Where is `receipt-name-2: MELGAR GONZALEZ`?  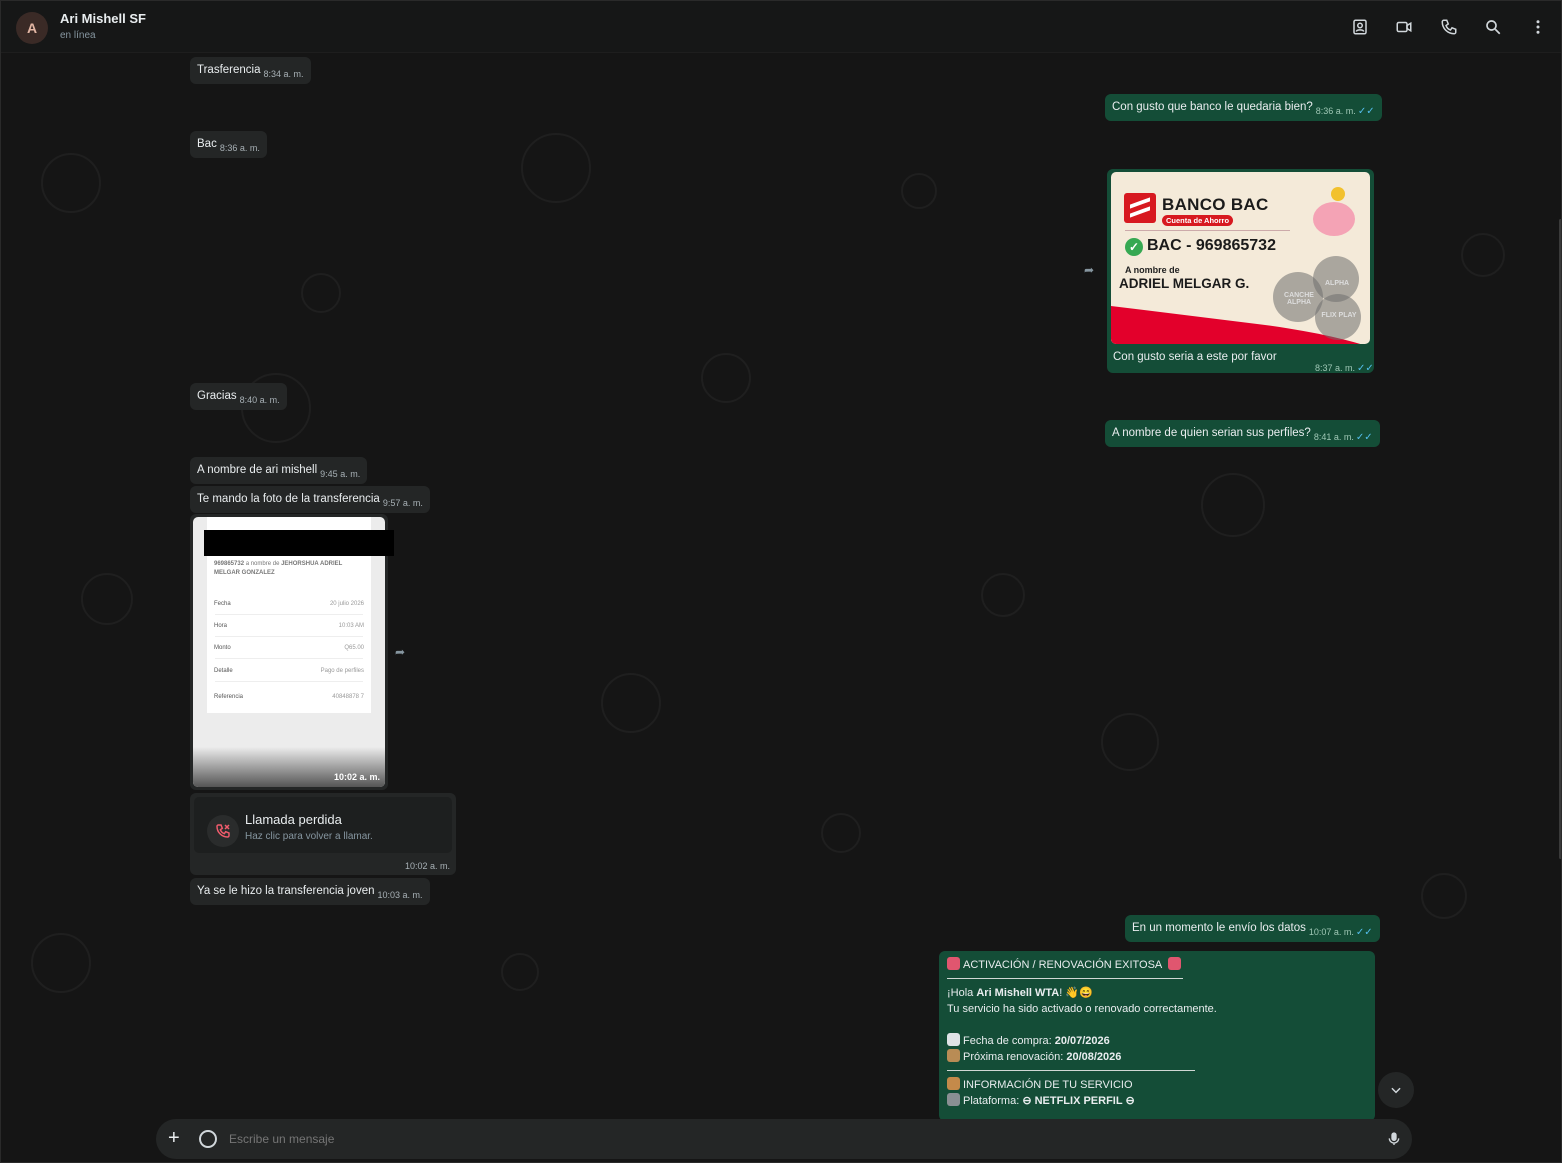 receipt-name-2: MELGAR GONZALEZ is located at coordinates (244, 573).